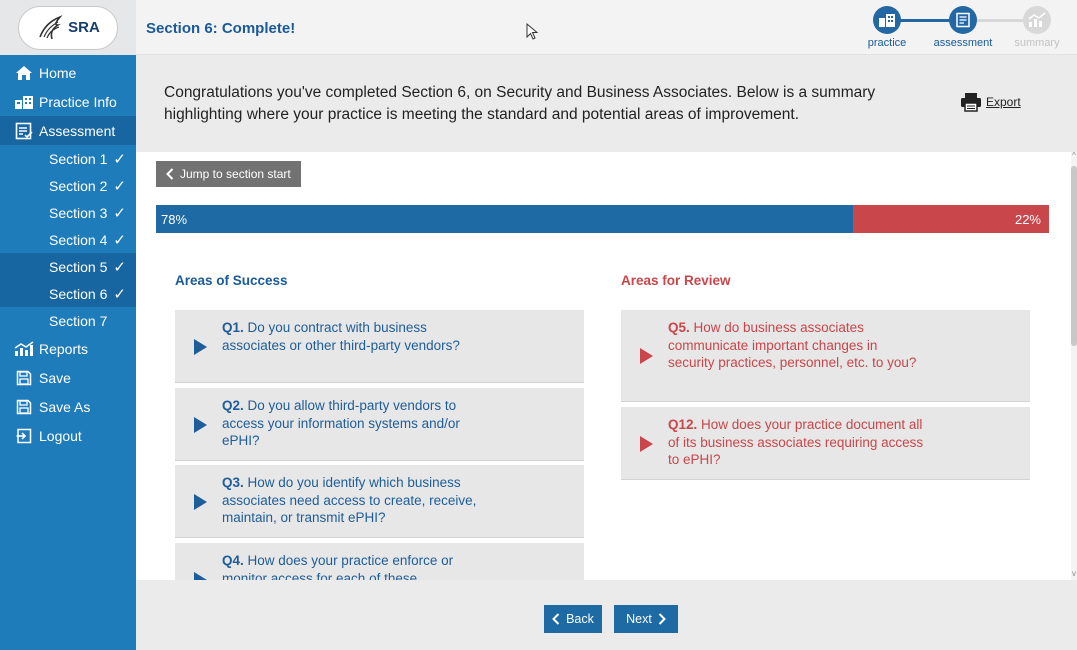  Describe the element at coordinates (233, 482) in the screenshot. I see `question-number: Q3.` at that location.